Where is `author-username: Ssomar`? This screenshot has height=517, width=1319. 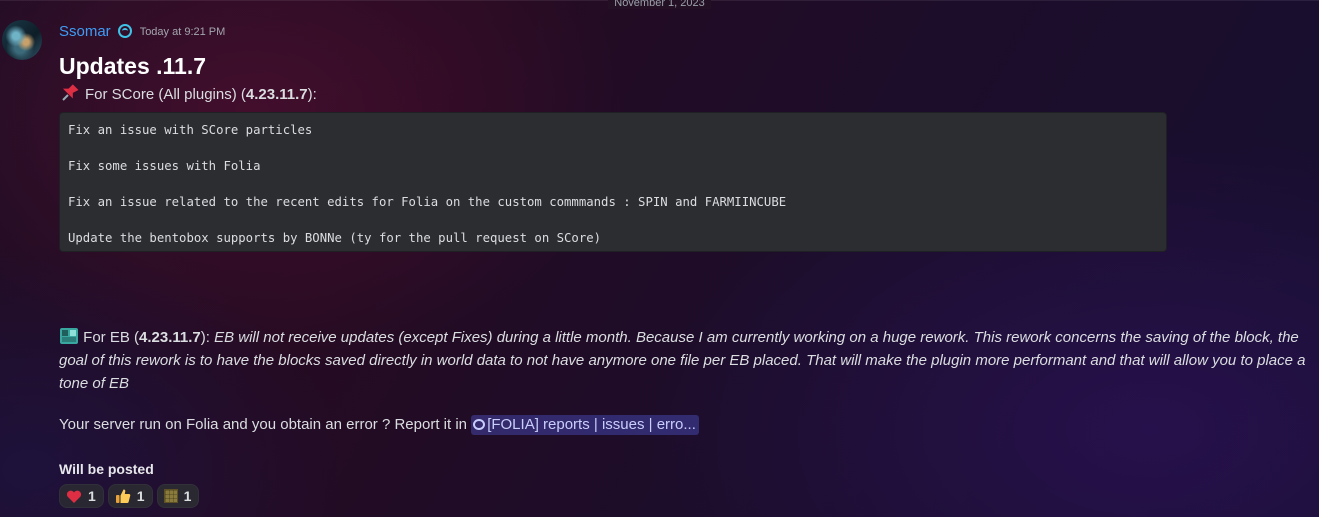
author-username: Ssomar is located at coordinates (85, 31).